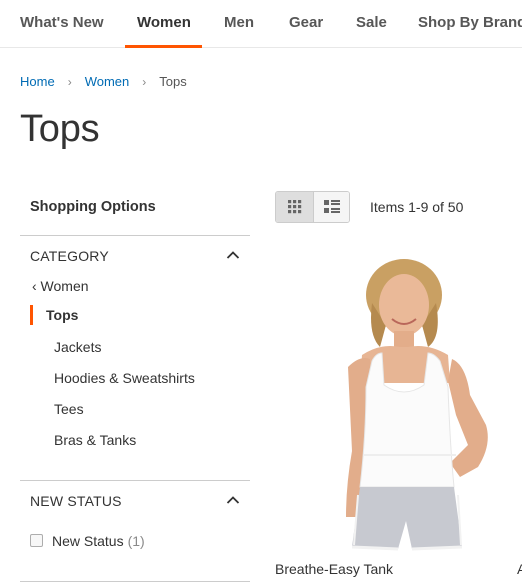 The height and width of the screenshot is (586, 522). What do you see at coordinates (60, 129) in the screenshot?
I see `page-title: Tops` at bounding box center [60, 129].